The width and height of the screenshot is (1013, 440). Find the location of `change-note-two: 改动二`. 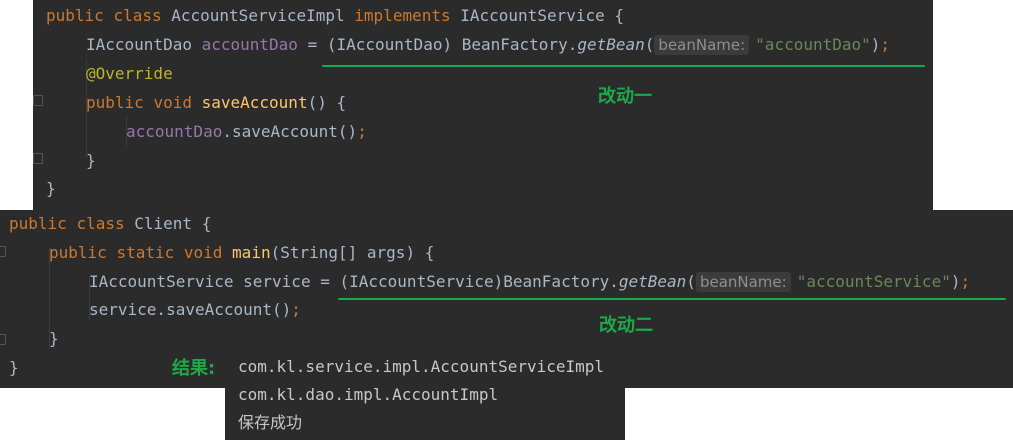

change-note-two: 改动二 is located at coordinates (626, 325).